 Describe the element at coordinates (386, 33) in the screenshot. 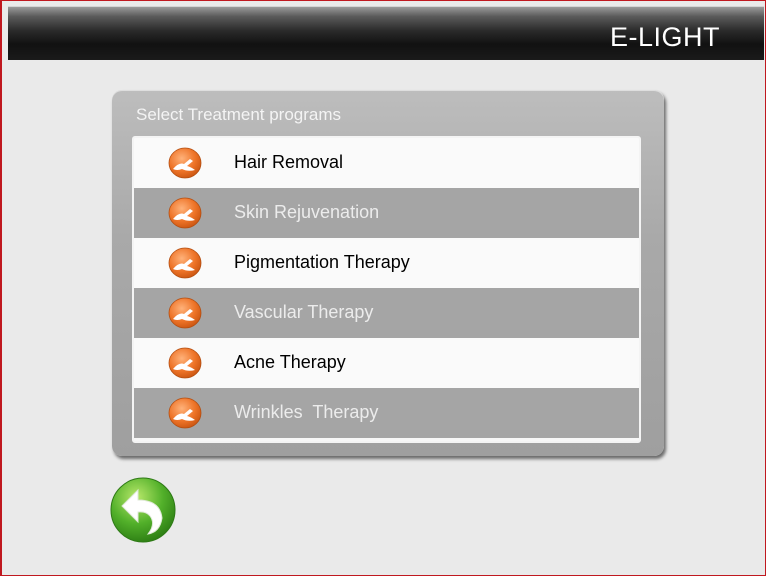

I see `header-bar: E-LIGHT` at that location.